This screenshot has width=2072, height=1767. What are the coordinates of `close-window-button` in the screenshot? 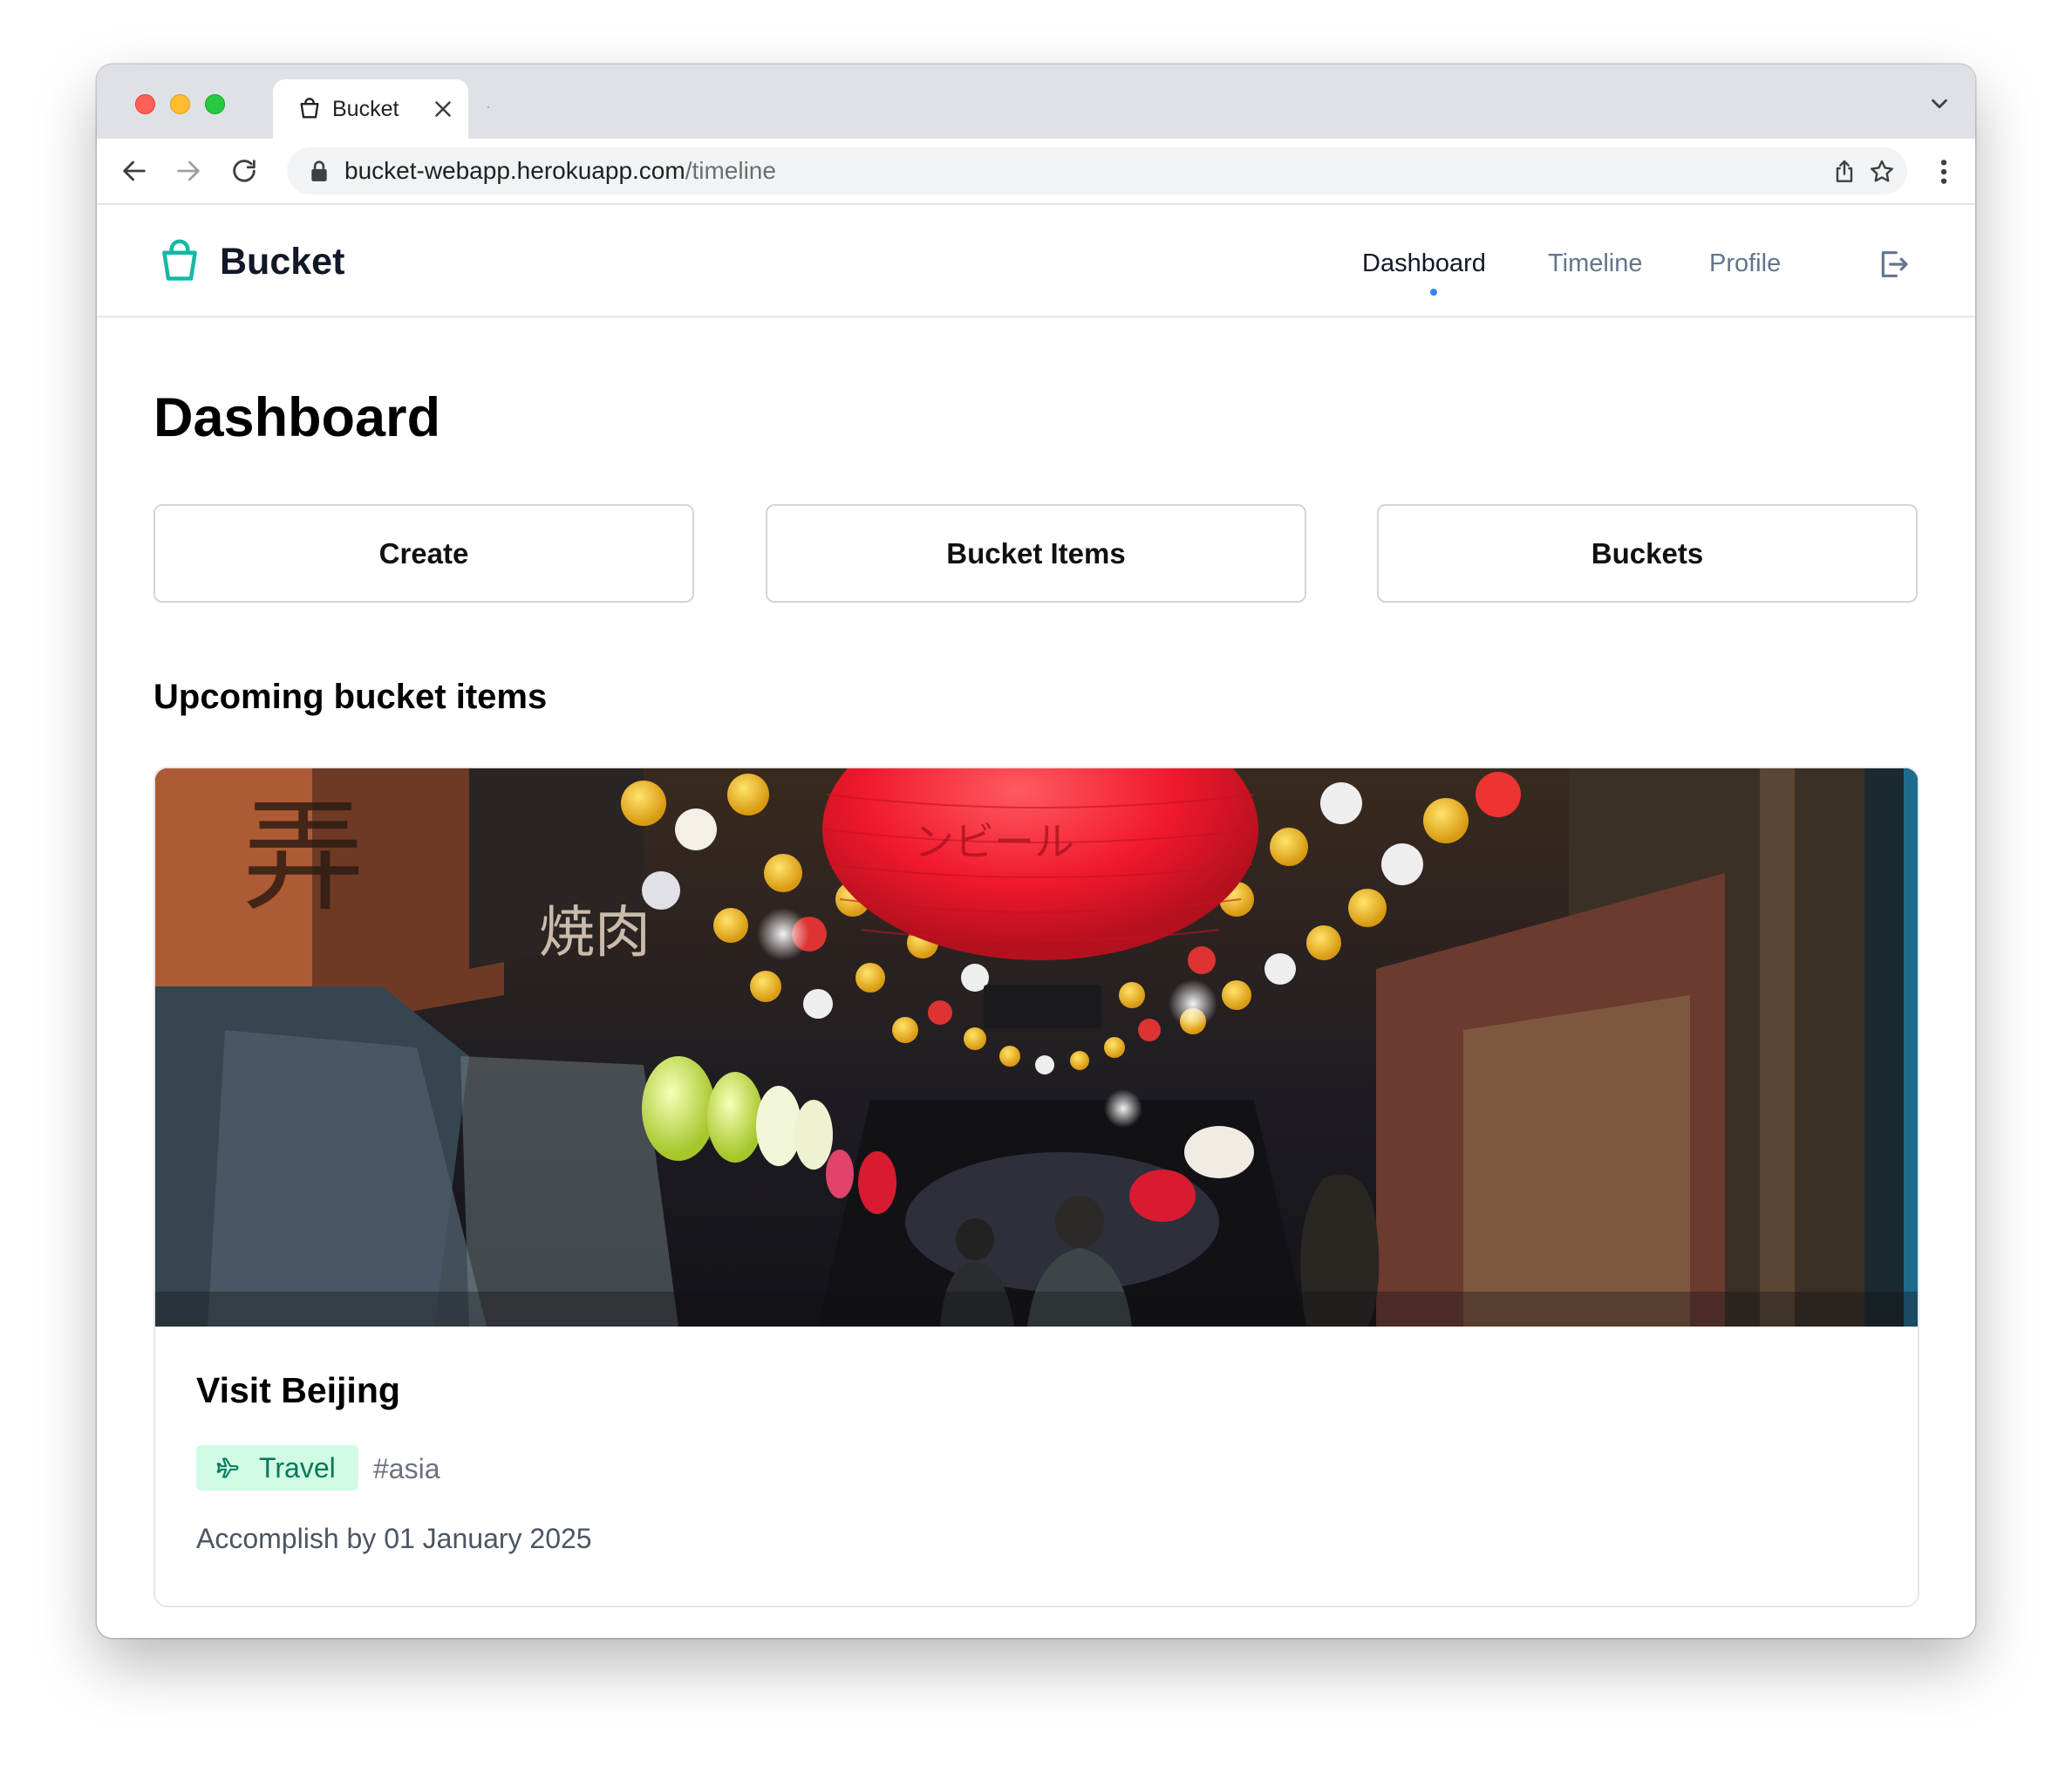 It's located at (145, 104).